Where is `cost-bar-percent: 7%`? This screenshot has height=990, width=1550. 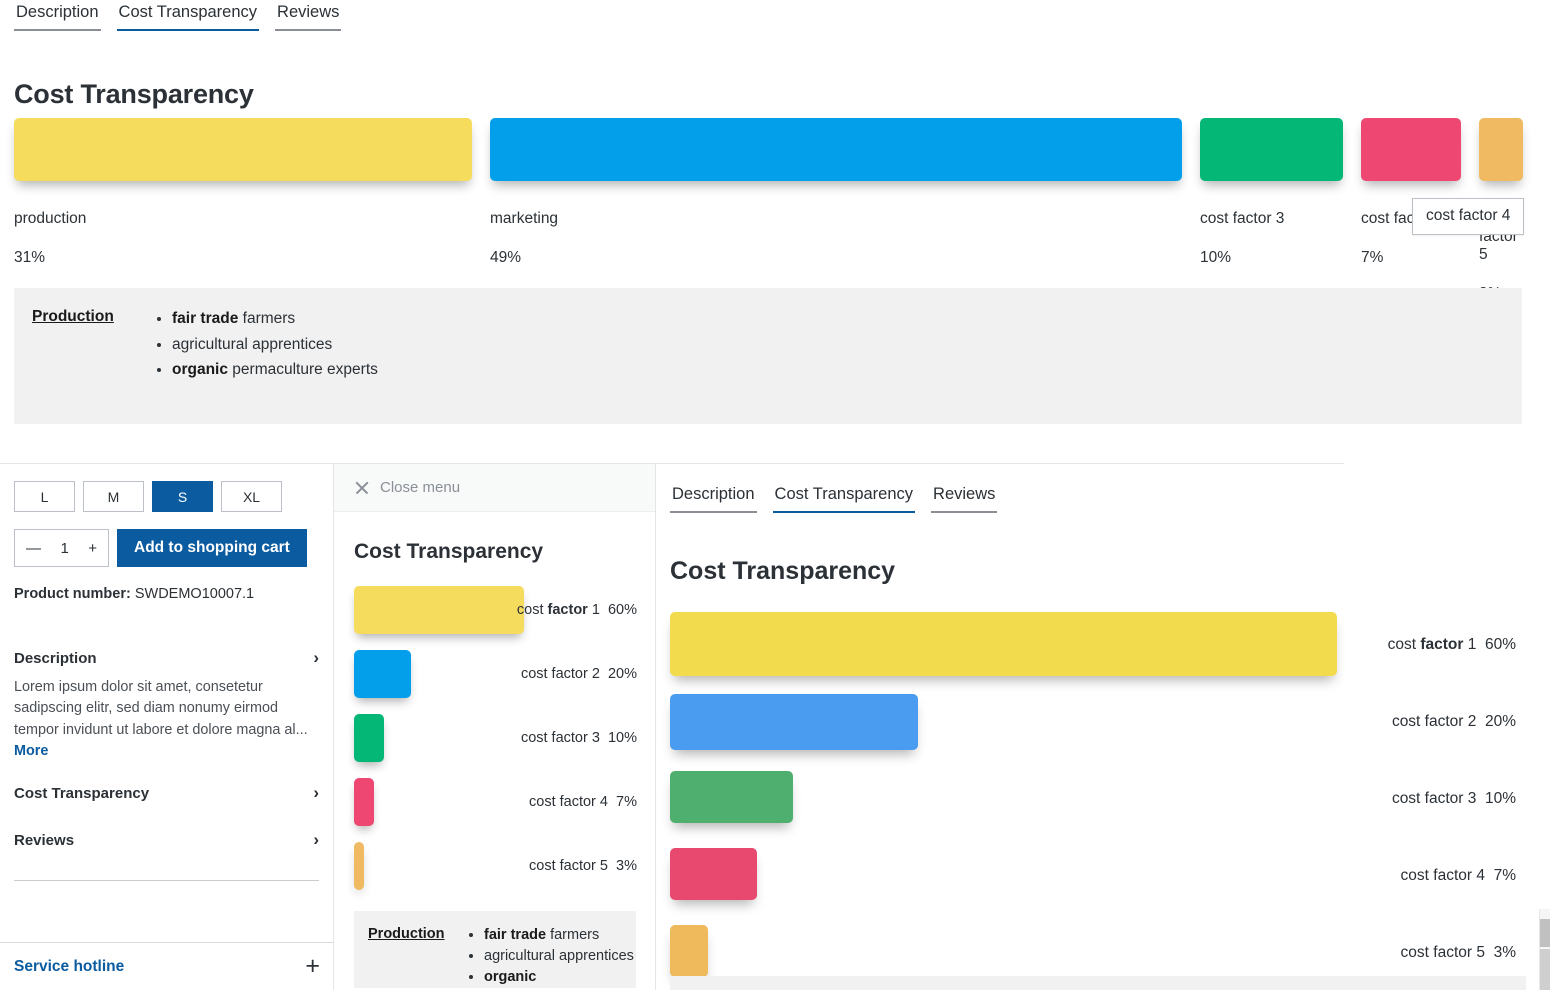
cost-bar-percent: 7% is located at coordinates (1372, 257).